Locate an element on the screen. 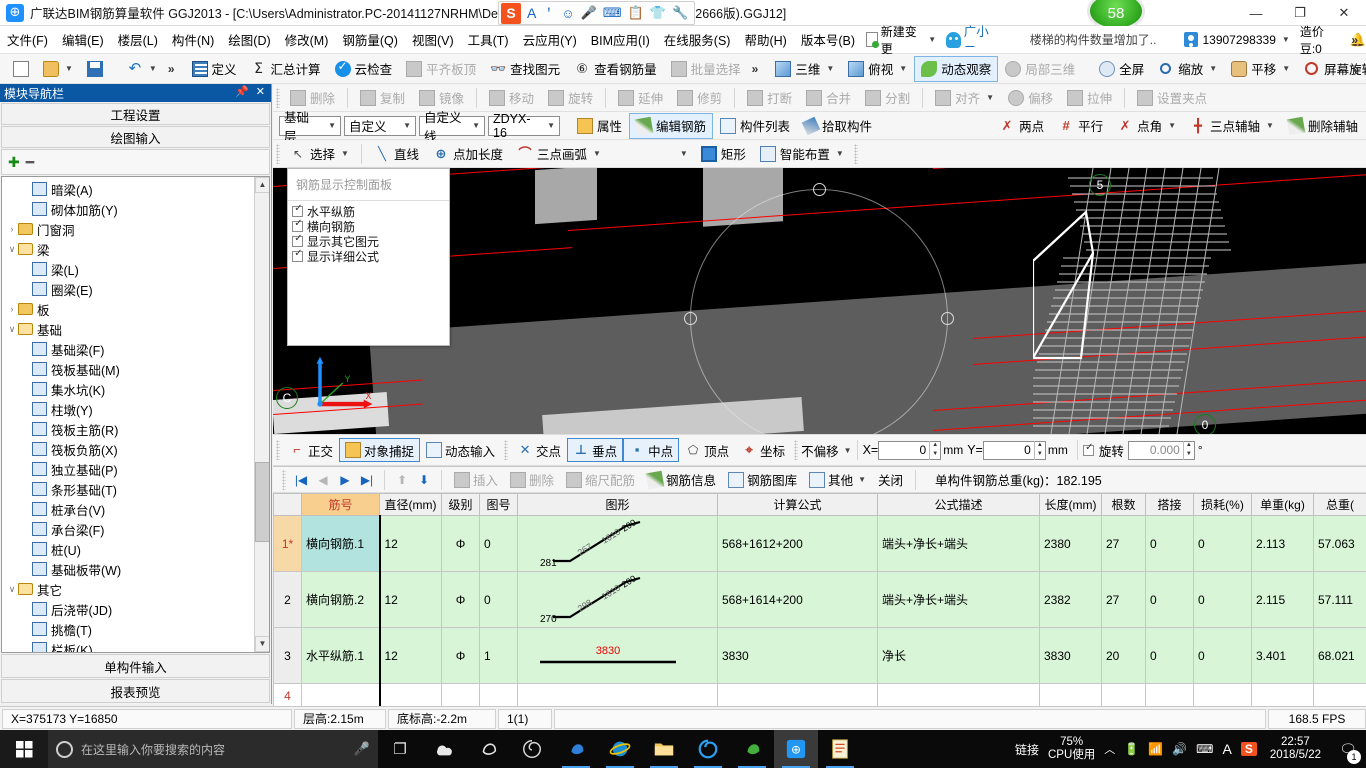 The width and height of the screenshot is (1366, 768). sogou-icon: S is located at coordinates (1248, 749).